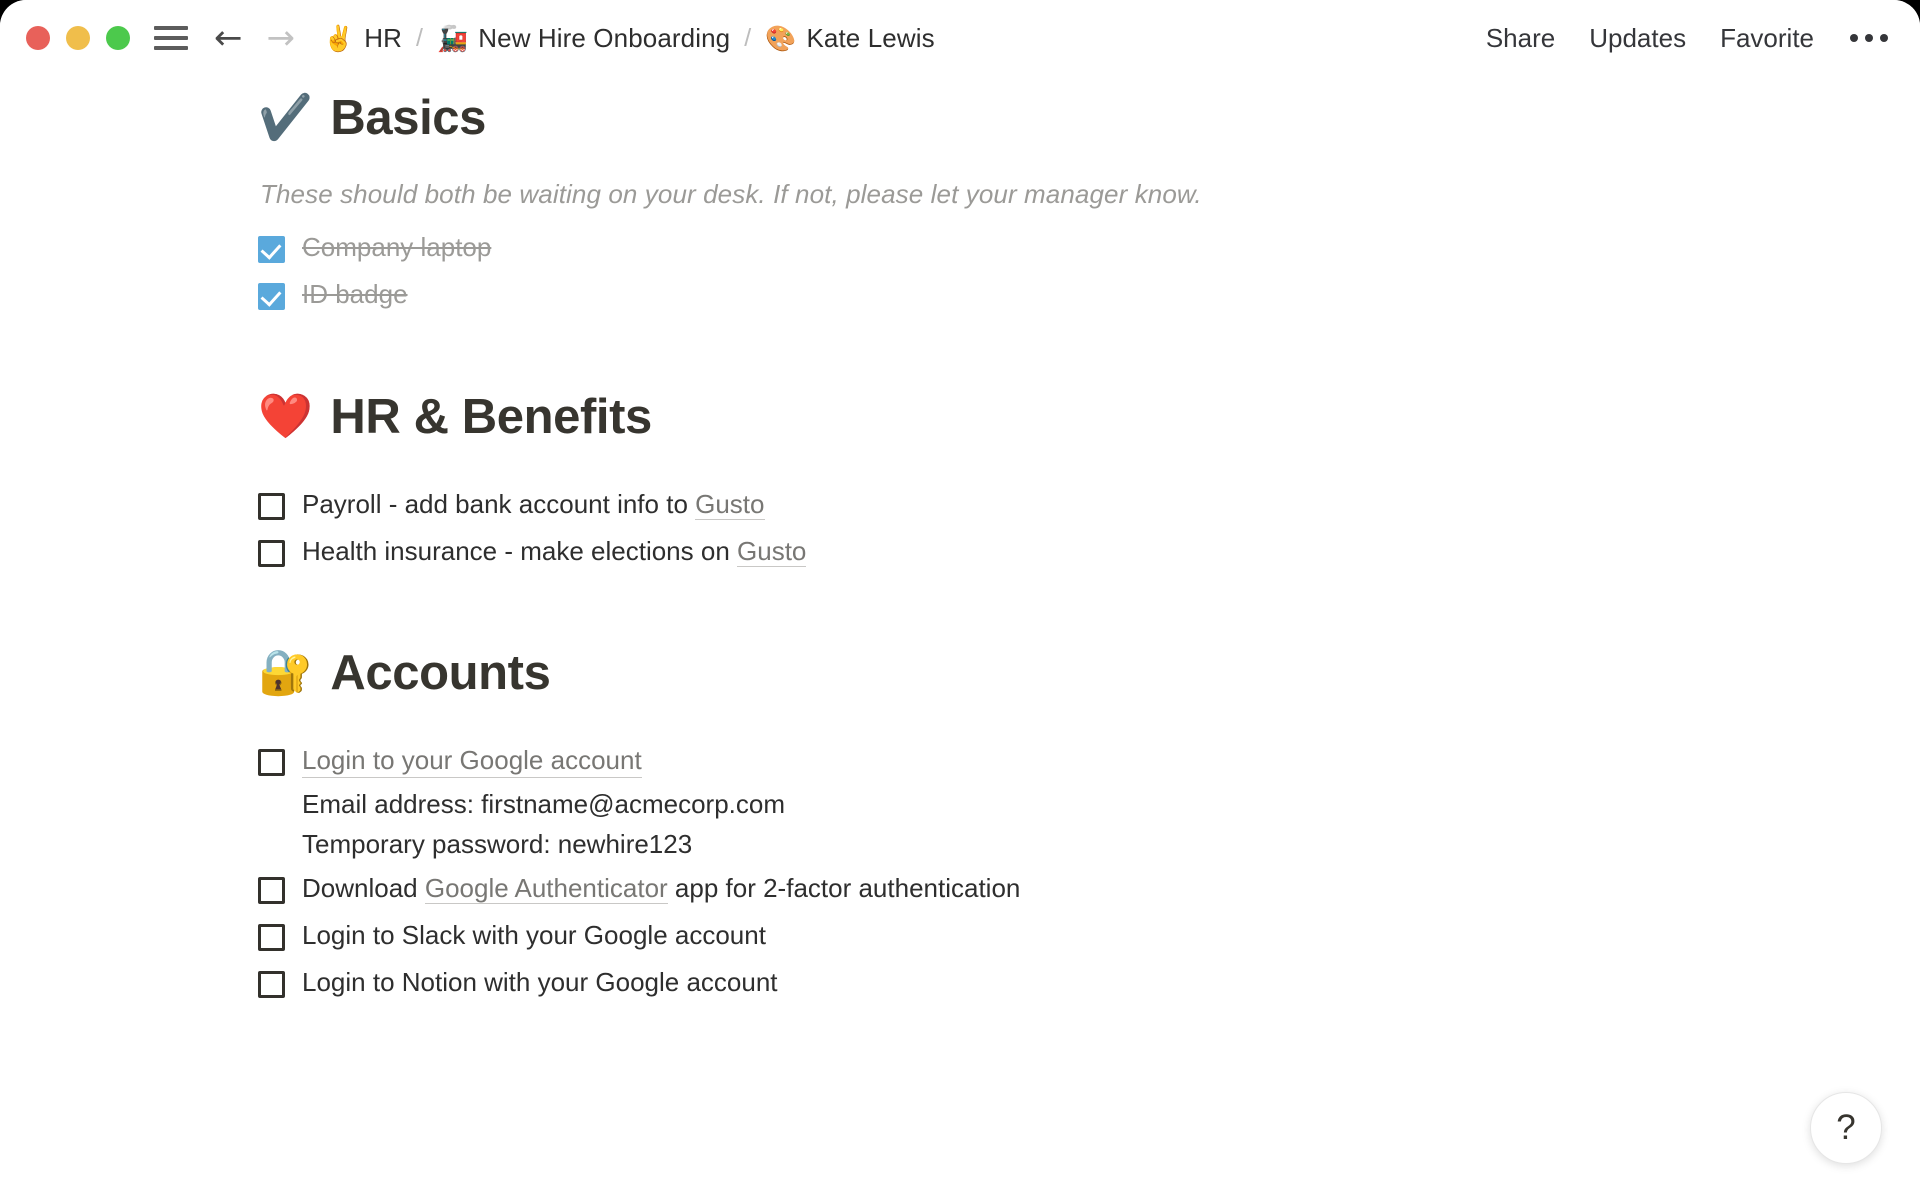 The width and height of the screenshot is (1920, 1200). I want to click on close-window-button, so click(38, 38).